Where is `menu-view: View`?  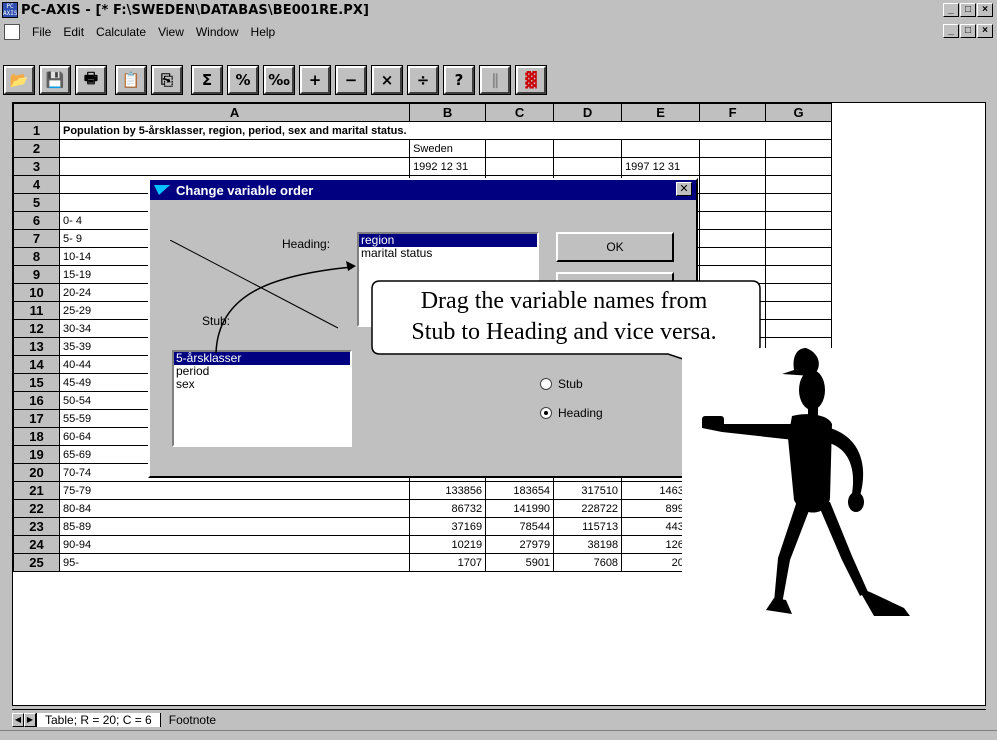 menu-view: View is located at coordinates (171, 32).